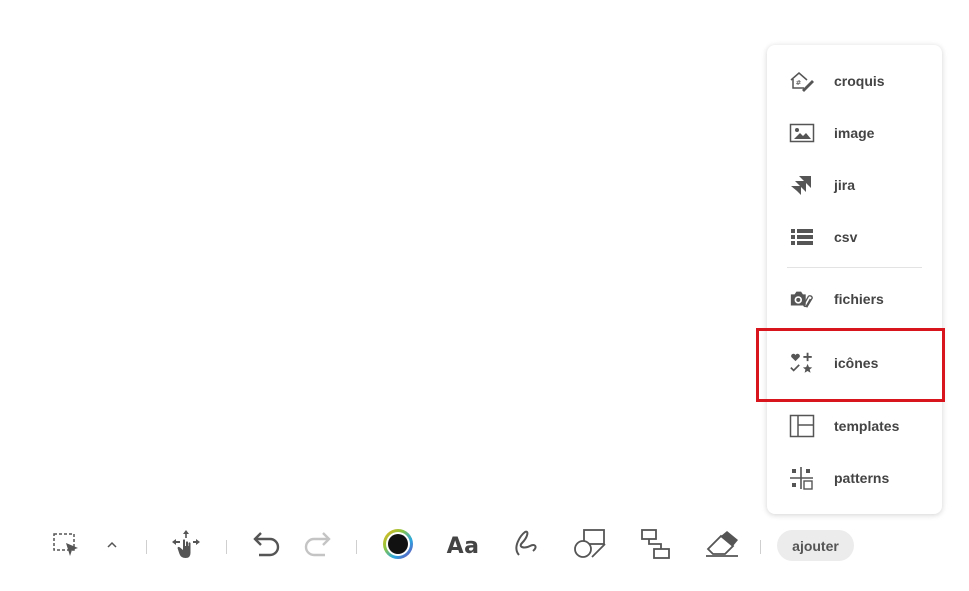  What do you see at coordinates (802, 426) in the screenshot?
I see `template-layout-icon` at bounding box center [802, 426].